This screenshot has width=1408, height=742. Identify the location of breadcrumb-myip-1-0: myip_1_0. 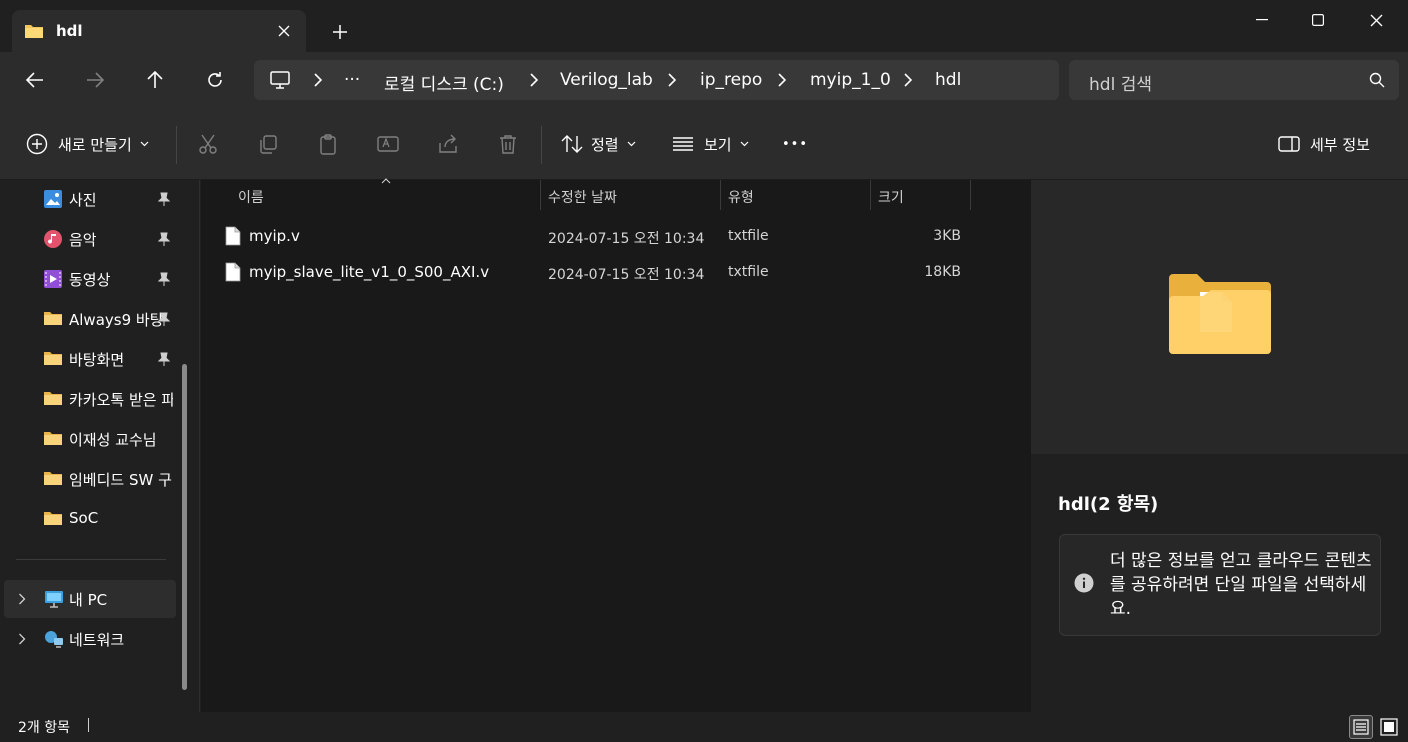
(850, 80).